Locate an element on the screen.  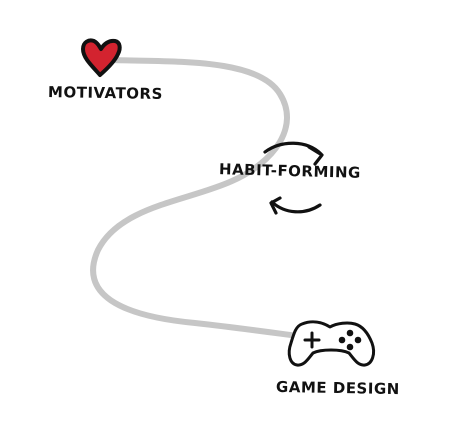
game-design-label: GAME DESIGN is located at coordinates (337, 388).